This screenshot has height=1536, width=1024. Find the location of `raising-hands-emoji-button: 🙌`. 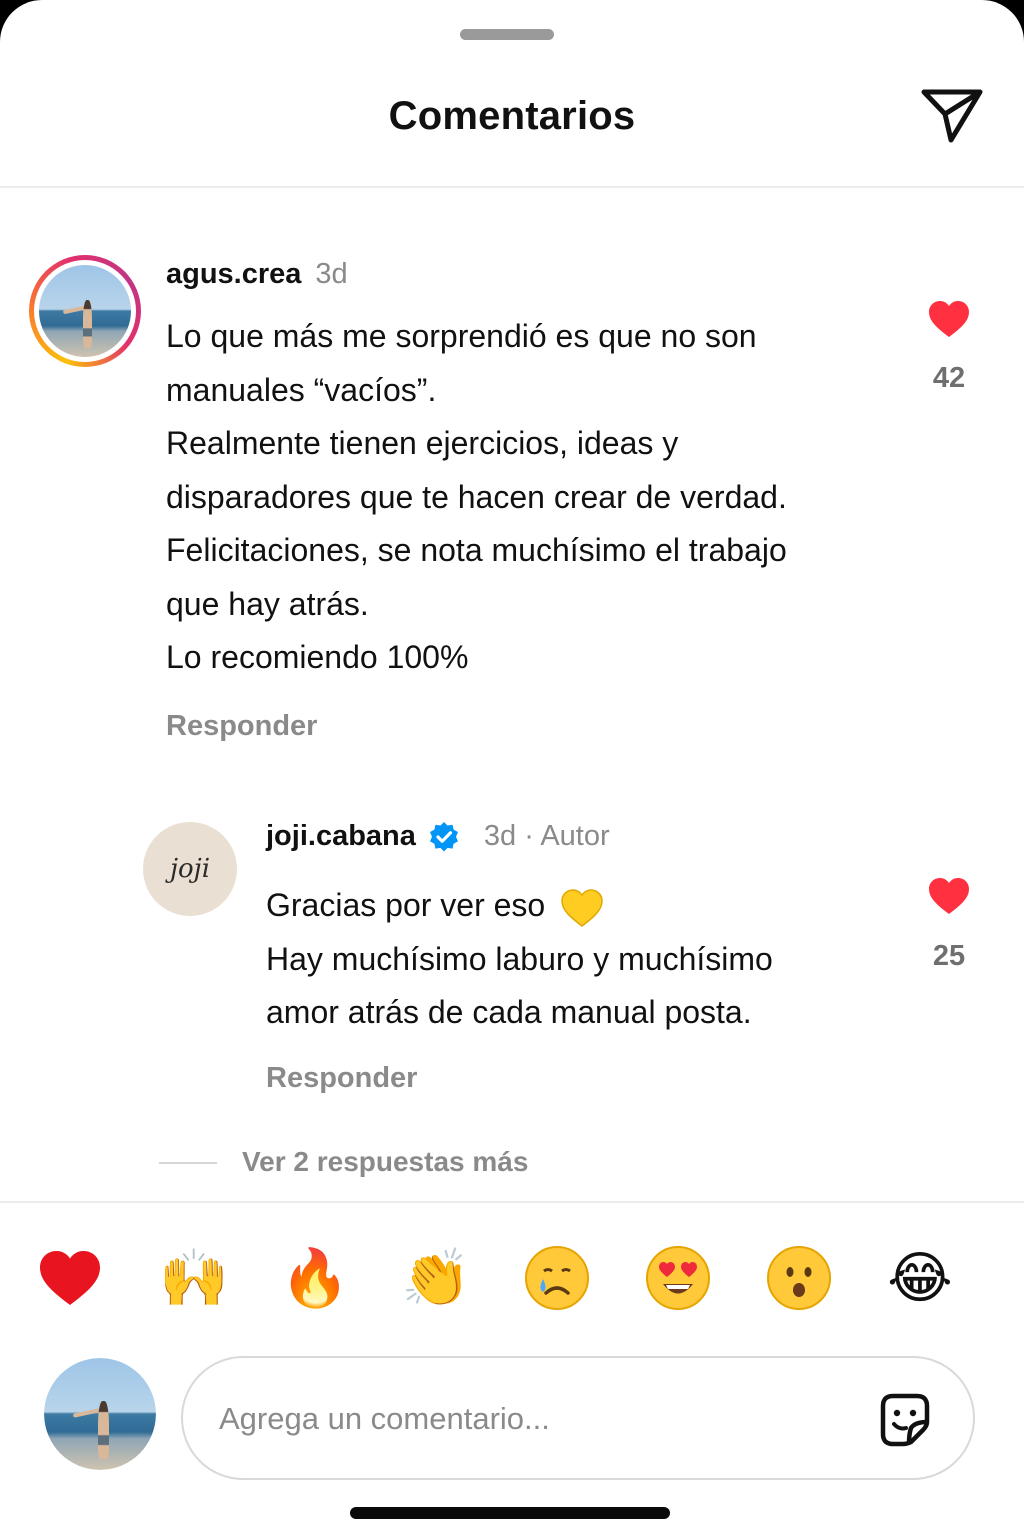

raising-hands-emoji-button: 🙌 is located at coordinates (194, 1278).